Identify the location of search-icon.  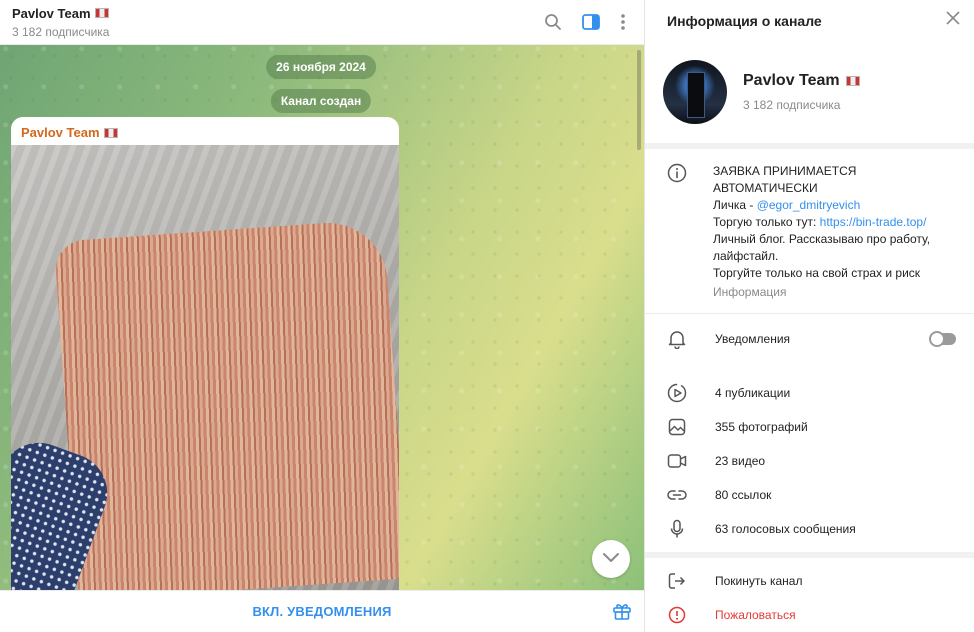
(553, 22).